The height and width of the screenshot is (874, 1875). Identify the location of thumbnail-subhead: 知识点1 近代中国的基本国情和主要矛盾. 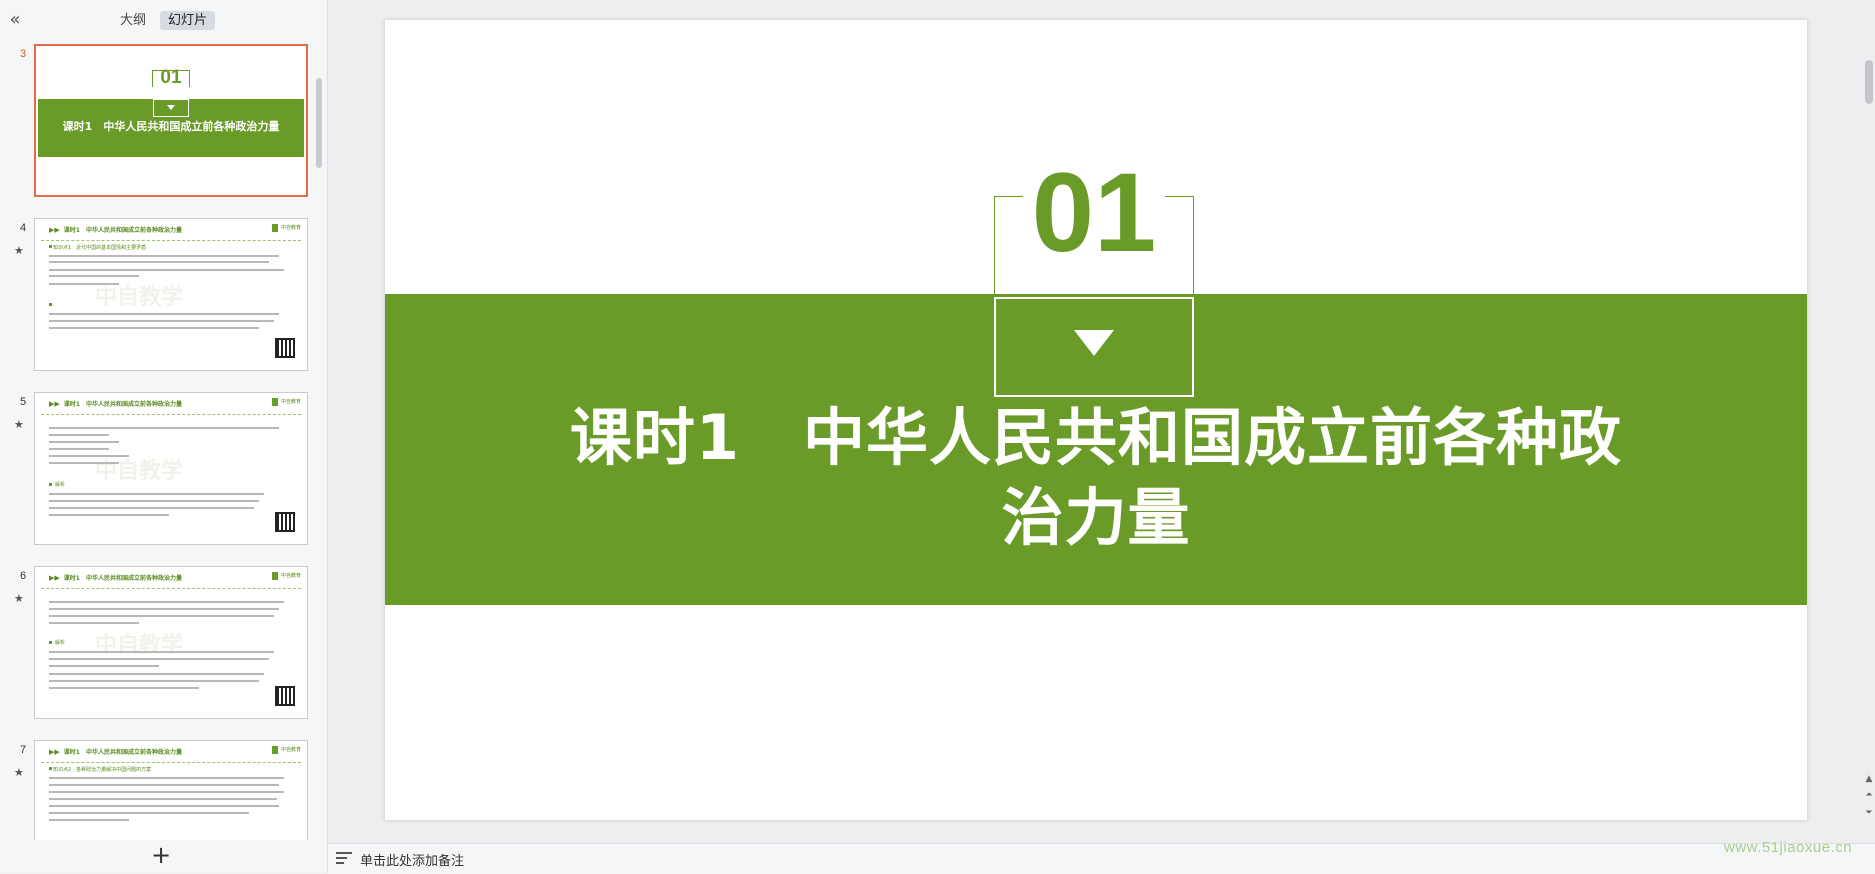
(100, 248).